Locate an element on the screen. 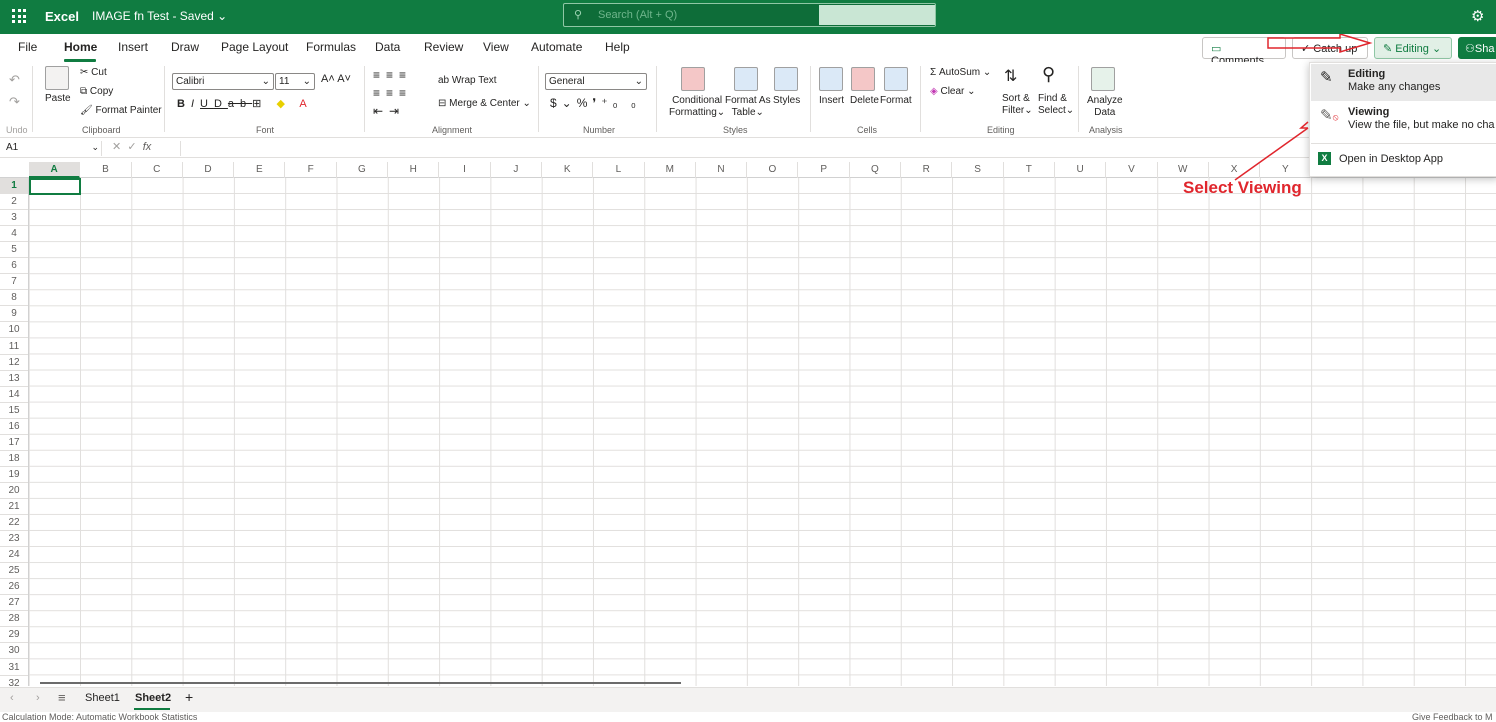 This screenshot has height=722, width=1496. column-header-j: J is located at coordinates (516, 170).